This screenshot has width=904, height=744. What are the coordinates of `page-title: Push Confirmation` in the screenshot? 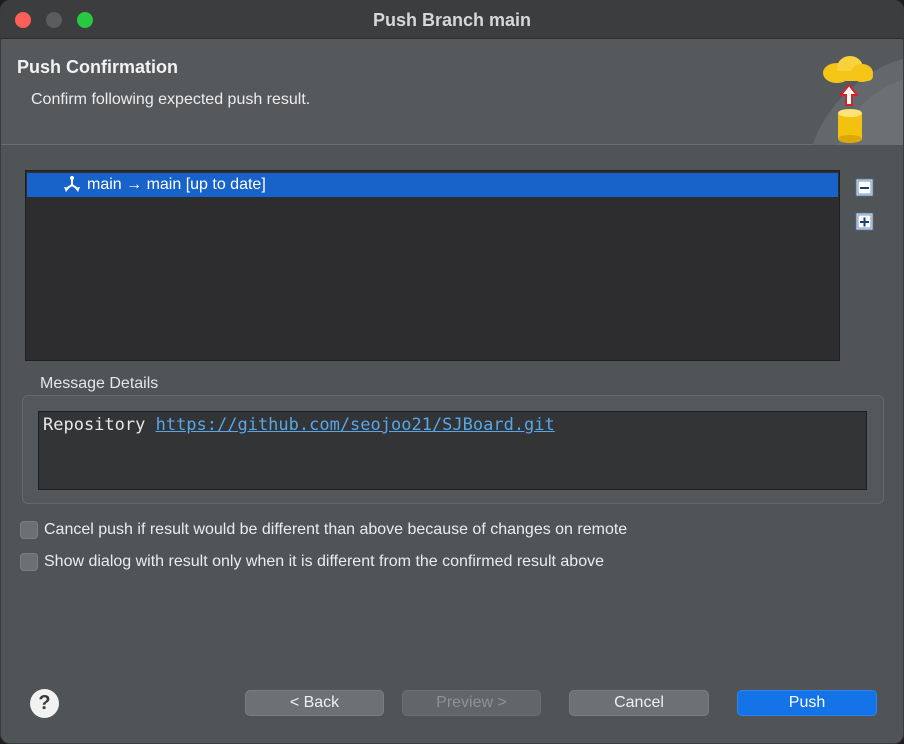 It's located at (97, 67).